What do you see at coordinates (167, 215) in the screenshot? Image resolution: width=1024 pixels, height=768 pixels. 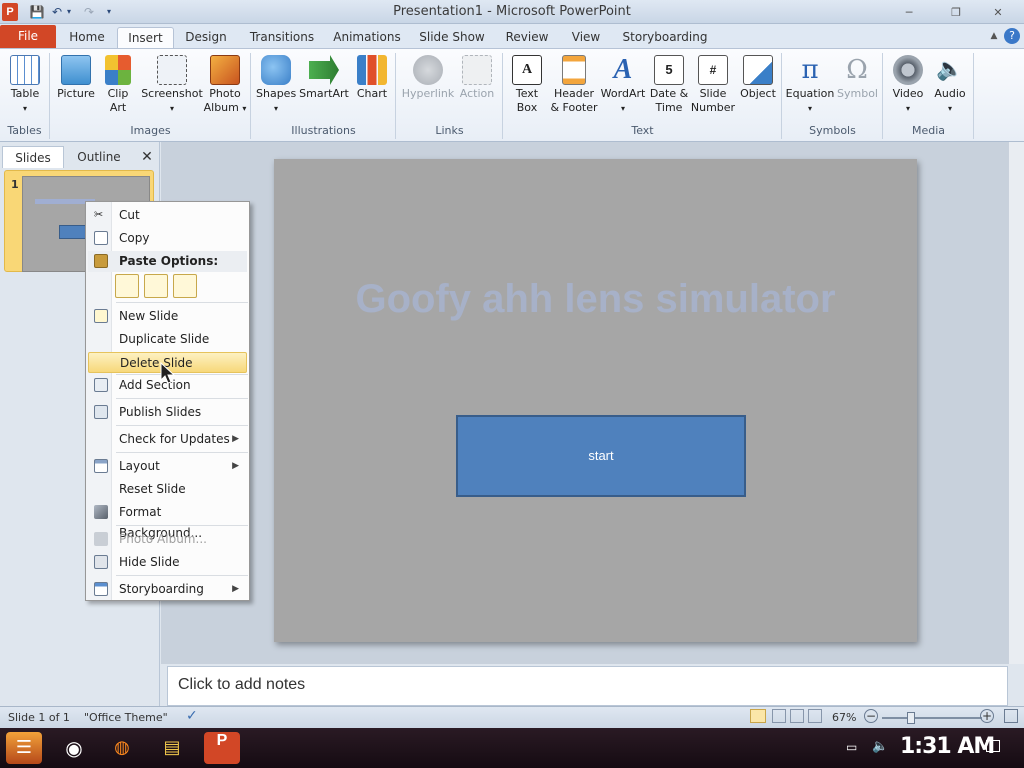 I see `menu-item-cut: ✂ Cut` at bounding box center [167, 215].